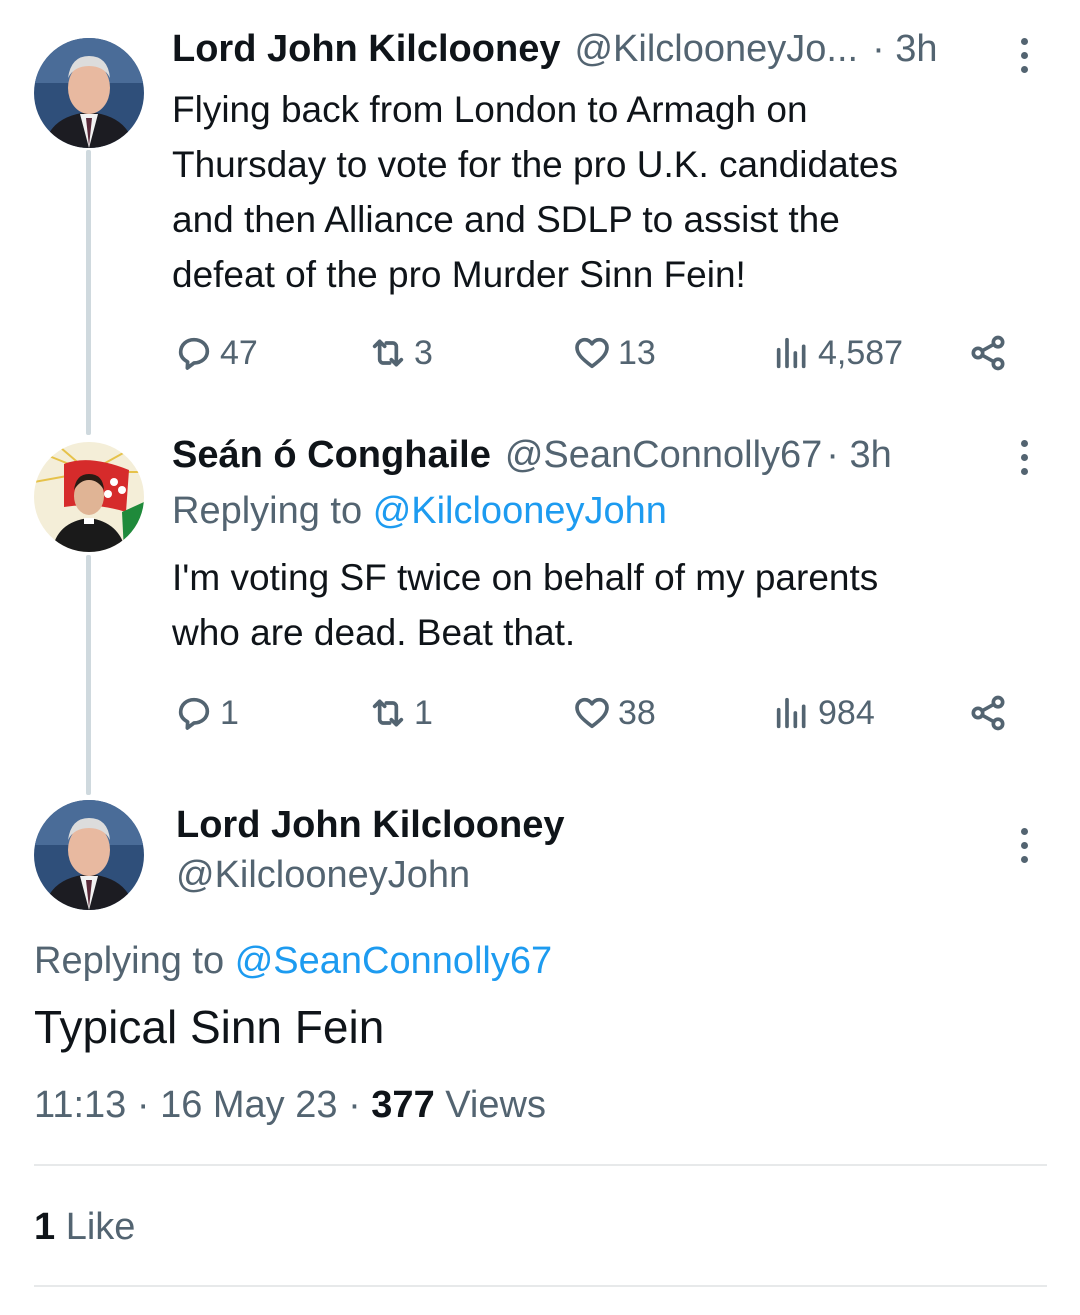  I want to click on author-name: Seán ó Conghaile, so click(331, 455).